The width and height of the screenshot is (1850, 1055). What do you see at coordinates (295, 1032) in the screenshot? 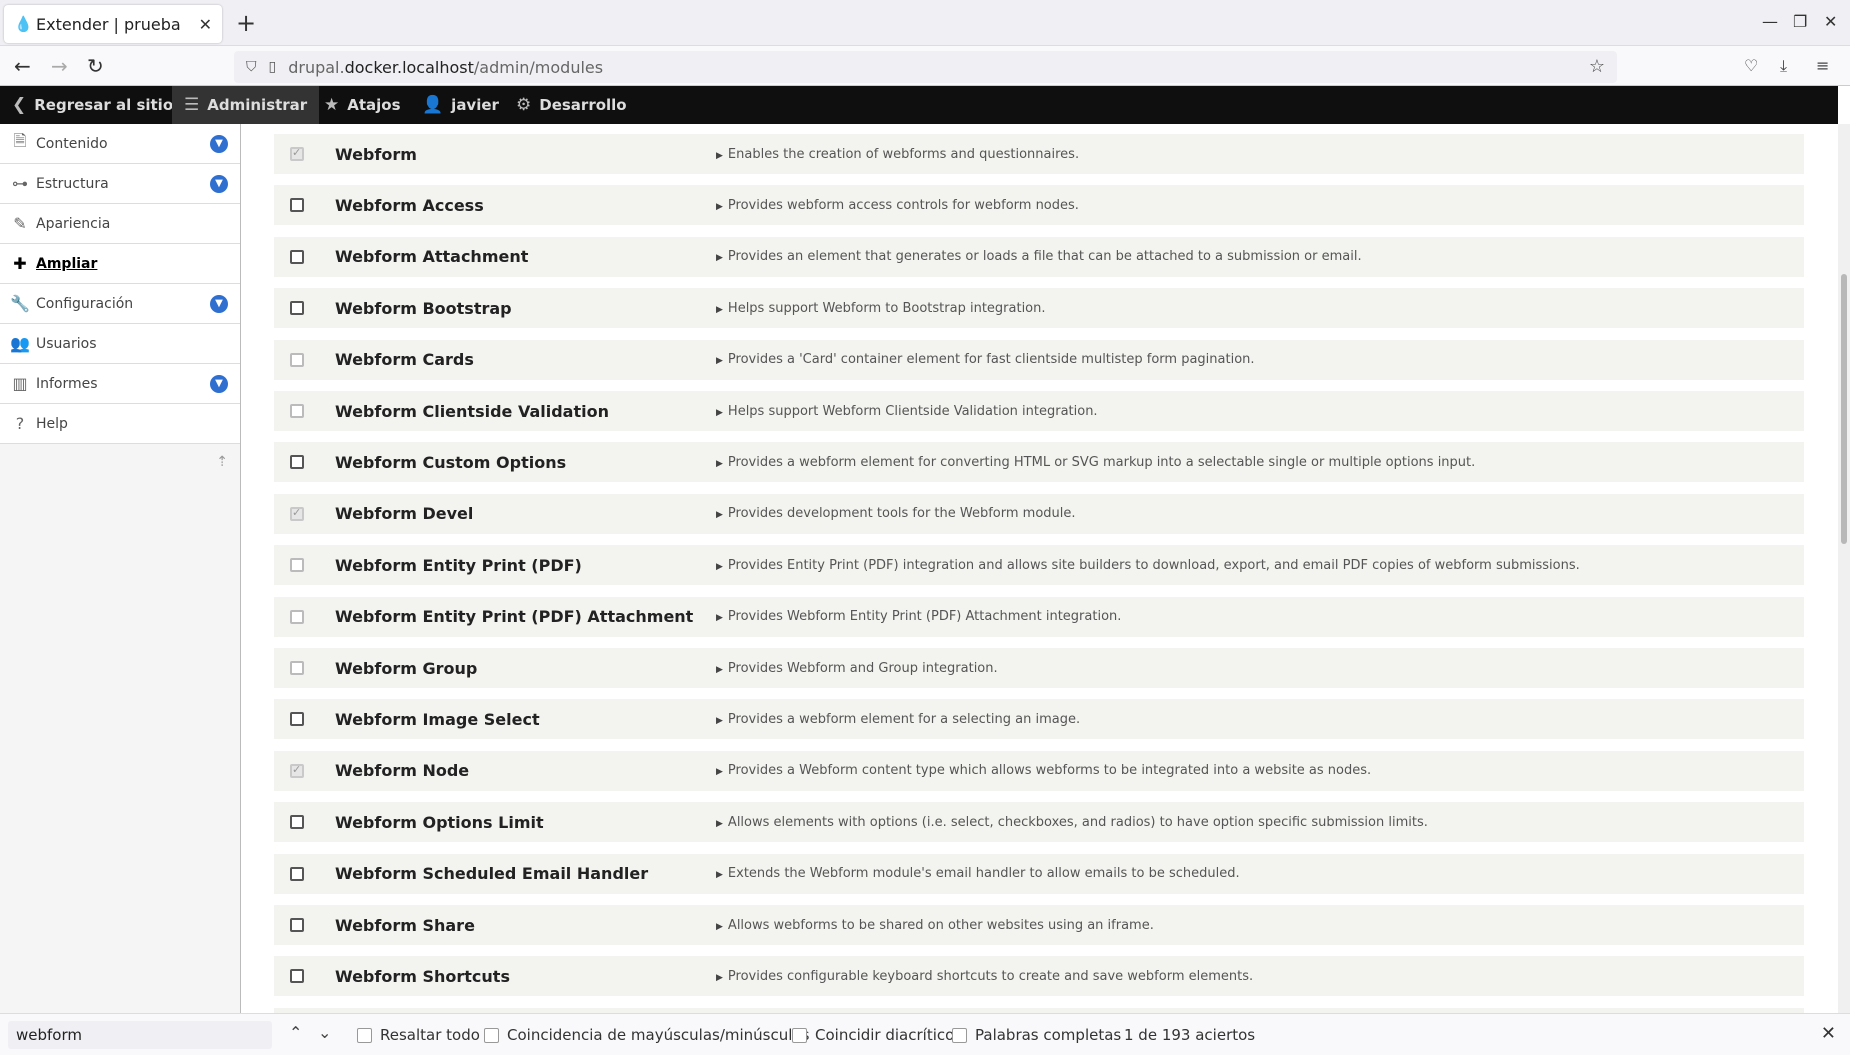
I see `find-previous-icon: ⌃` at bounding box center [295, 1032].